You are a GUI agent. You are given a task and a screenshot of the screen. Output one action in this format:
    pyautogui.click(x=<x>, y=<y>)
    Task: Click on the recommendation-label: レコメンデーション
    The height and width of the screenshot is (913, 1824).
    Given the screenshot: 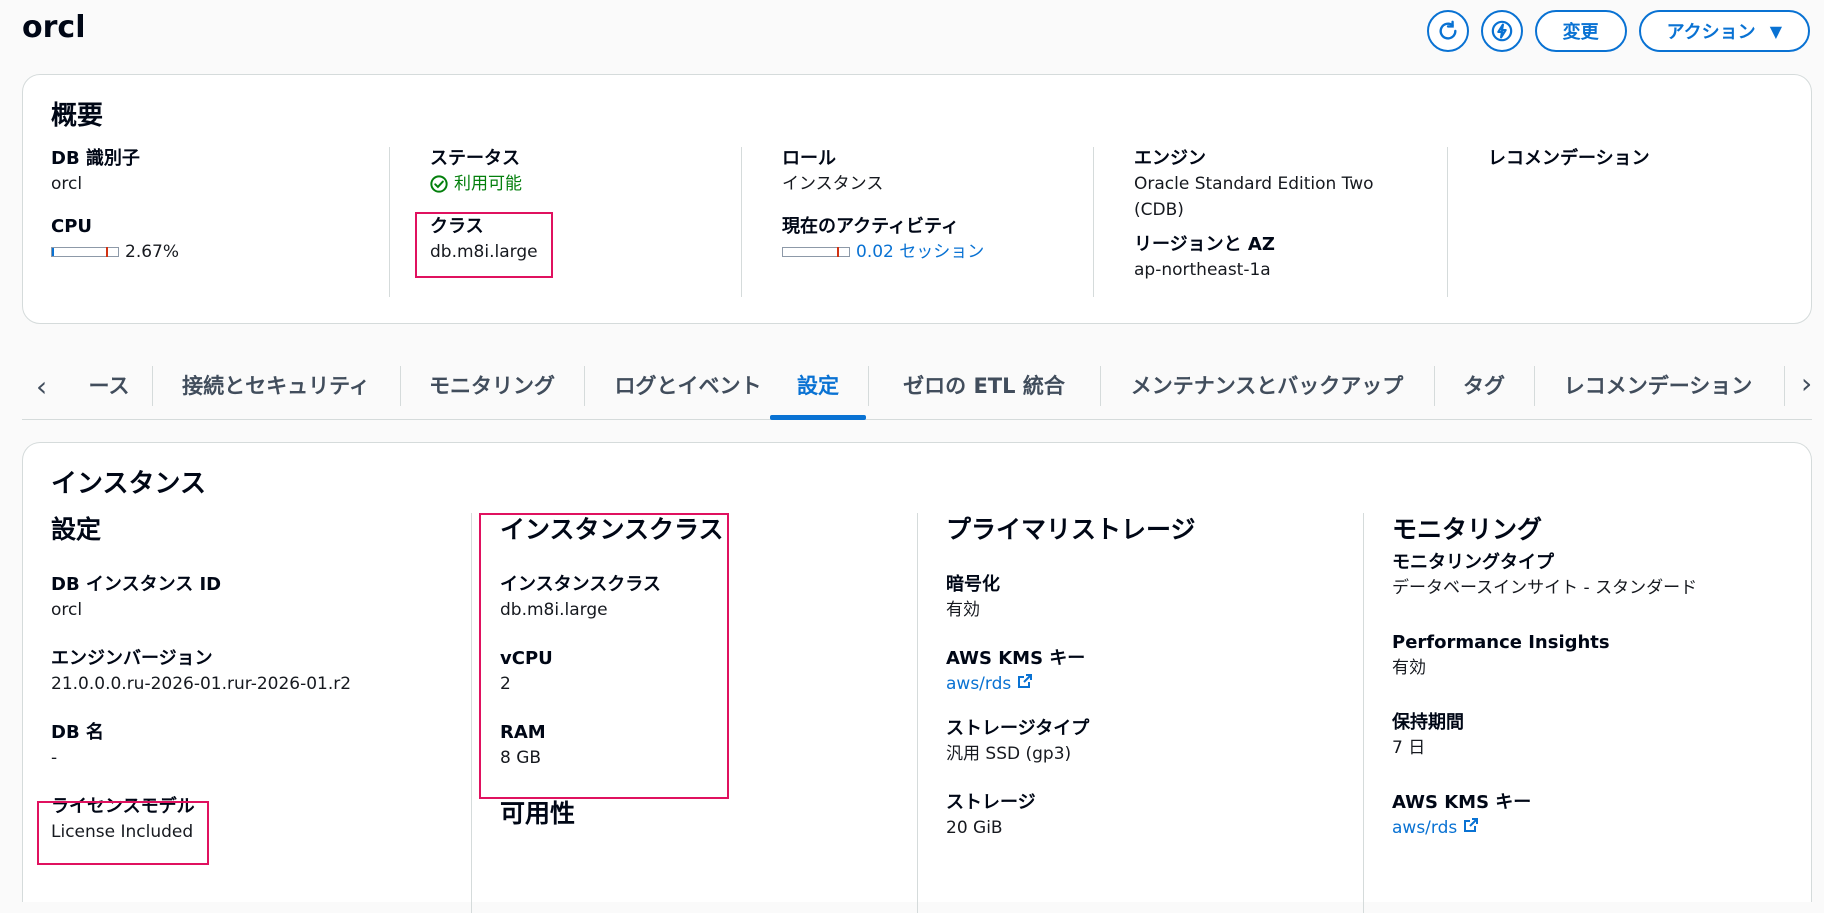 What is the action you would take?
    pyautogui.click(x=1569, y=158)
    